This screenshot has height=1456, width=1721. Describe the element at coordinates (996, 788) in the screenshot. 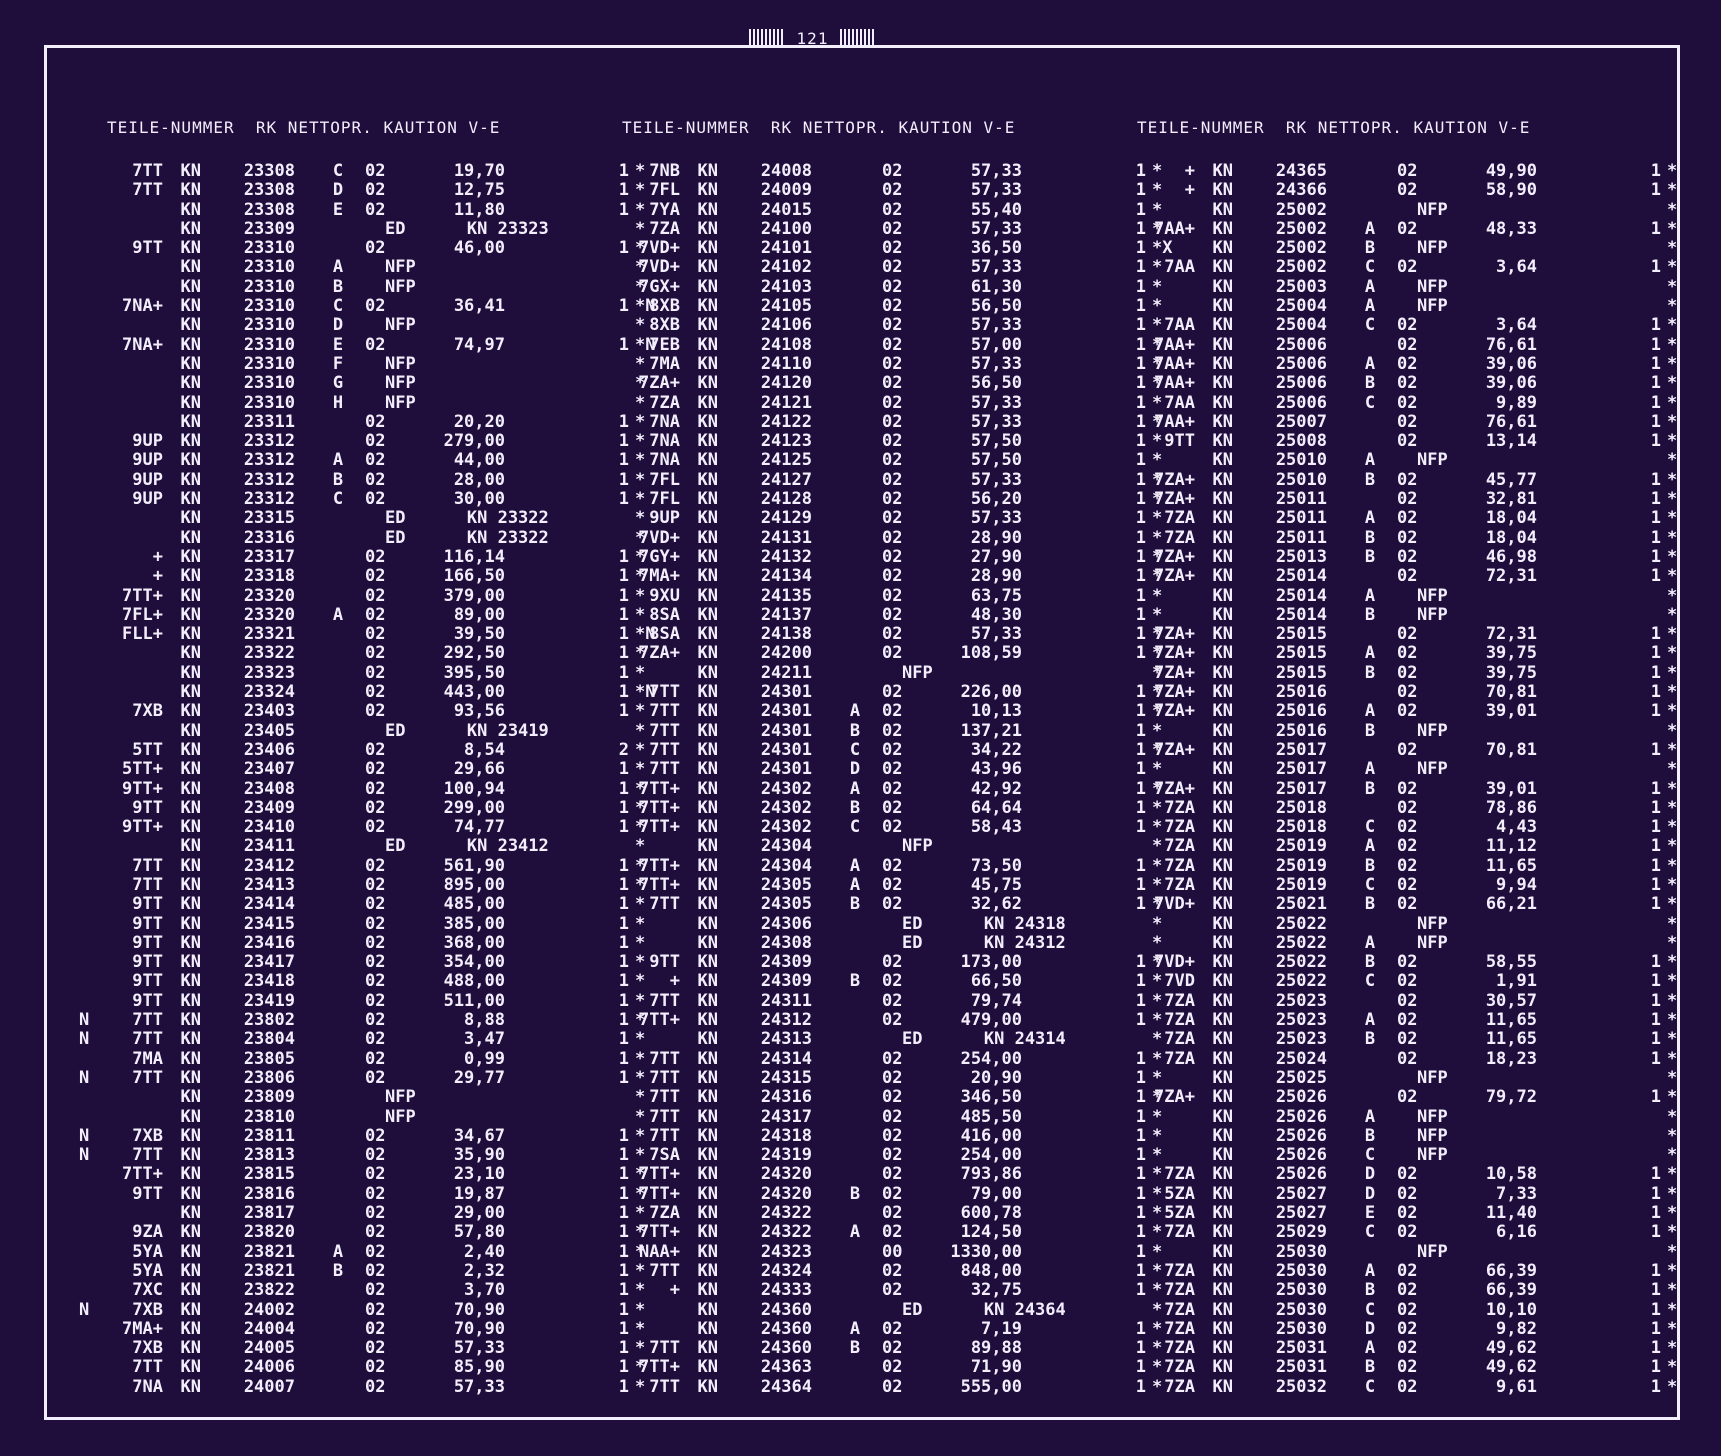

I see `net-price: 42,92` at that location.